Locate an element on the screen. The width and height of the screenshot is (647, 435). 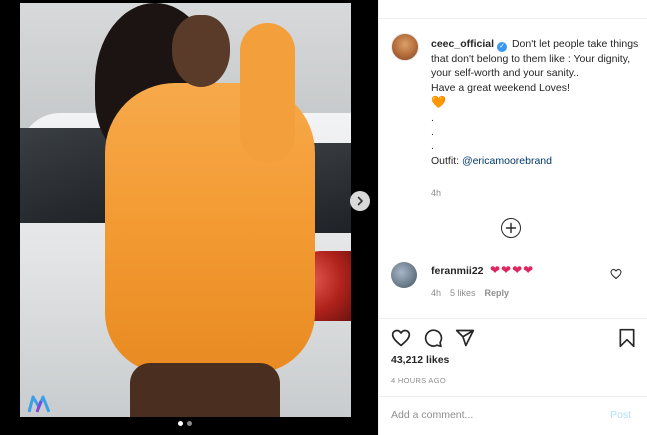
comment-avatar is located at coordinates (404, 275).